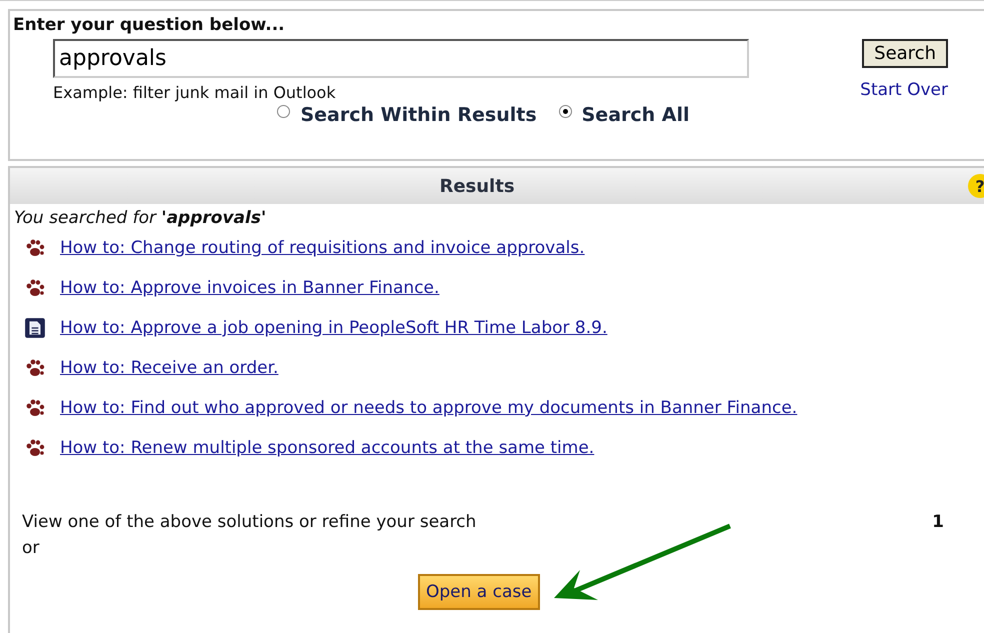 The width and height of the screenshot is (984, 633). Describe the element at coordinates (250, 288) in the screenshot. I see `result-link: How to: Approve invoices in Banner Finance.` at that location.